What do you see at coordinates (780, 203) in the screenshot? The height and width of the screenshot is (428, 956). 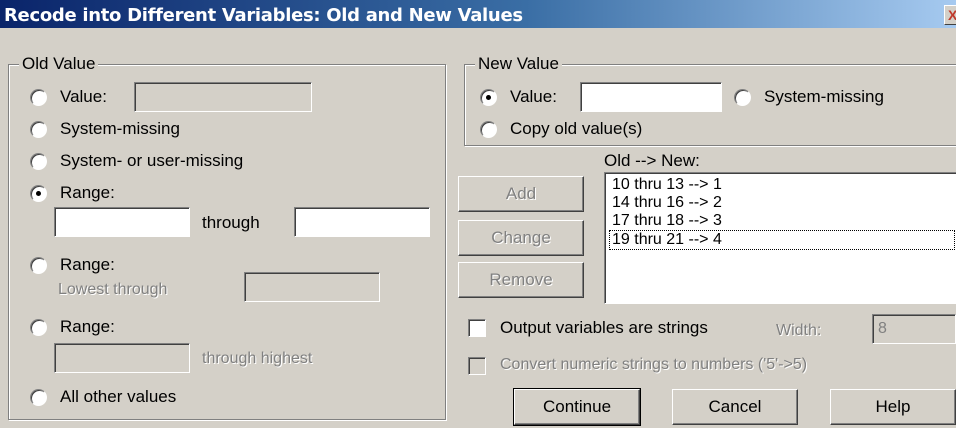 I see `list-item: 14 thru 16 --> 2` at bounding box center [780, 203].